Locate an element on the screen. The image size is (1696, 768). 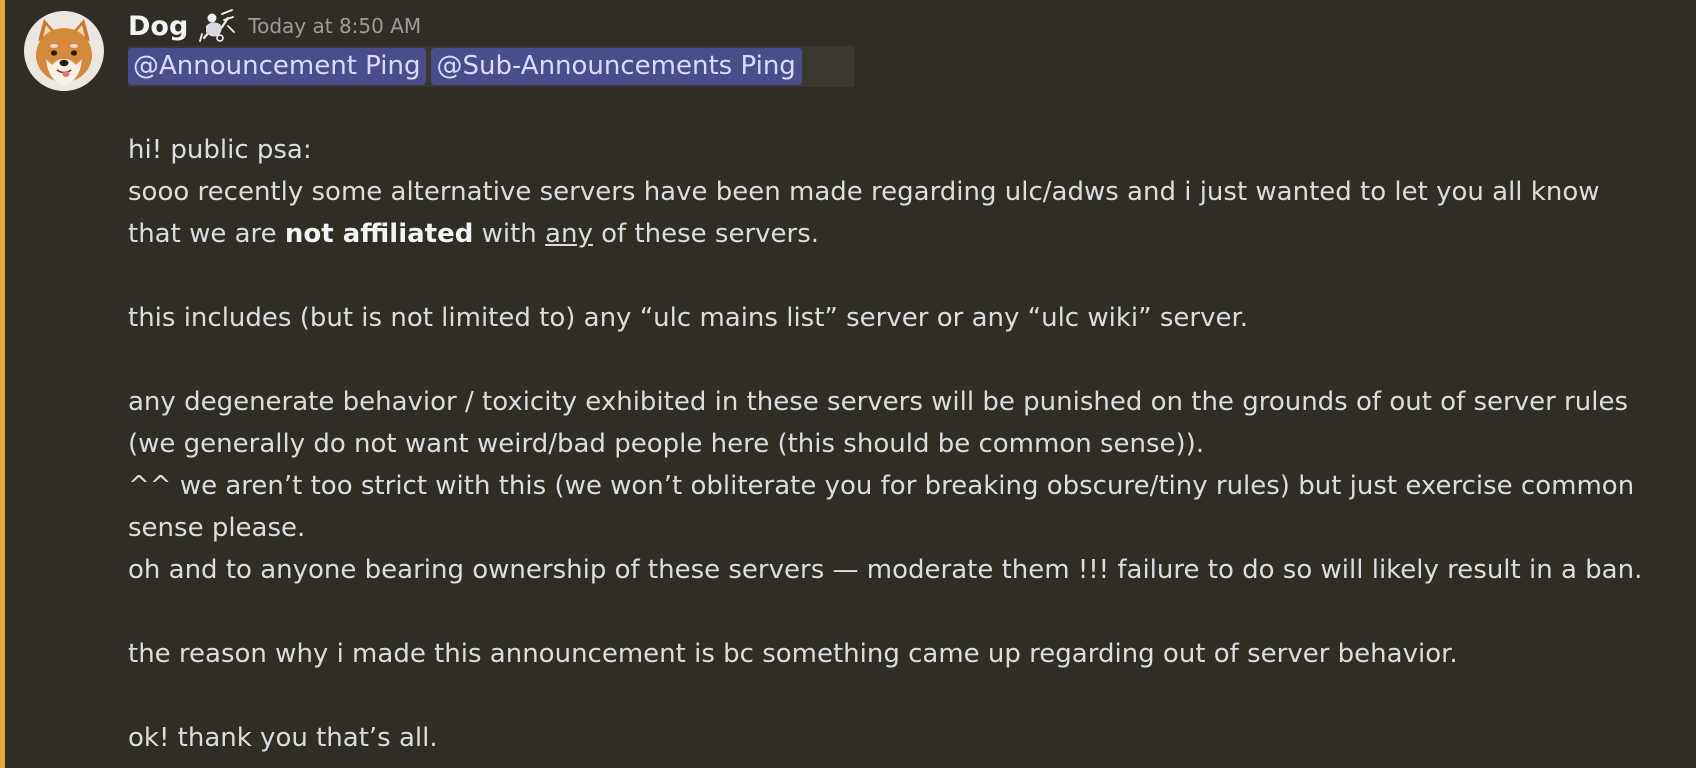
rider-icon is located at coordinates (217, 26).